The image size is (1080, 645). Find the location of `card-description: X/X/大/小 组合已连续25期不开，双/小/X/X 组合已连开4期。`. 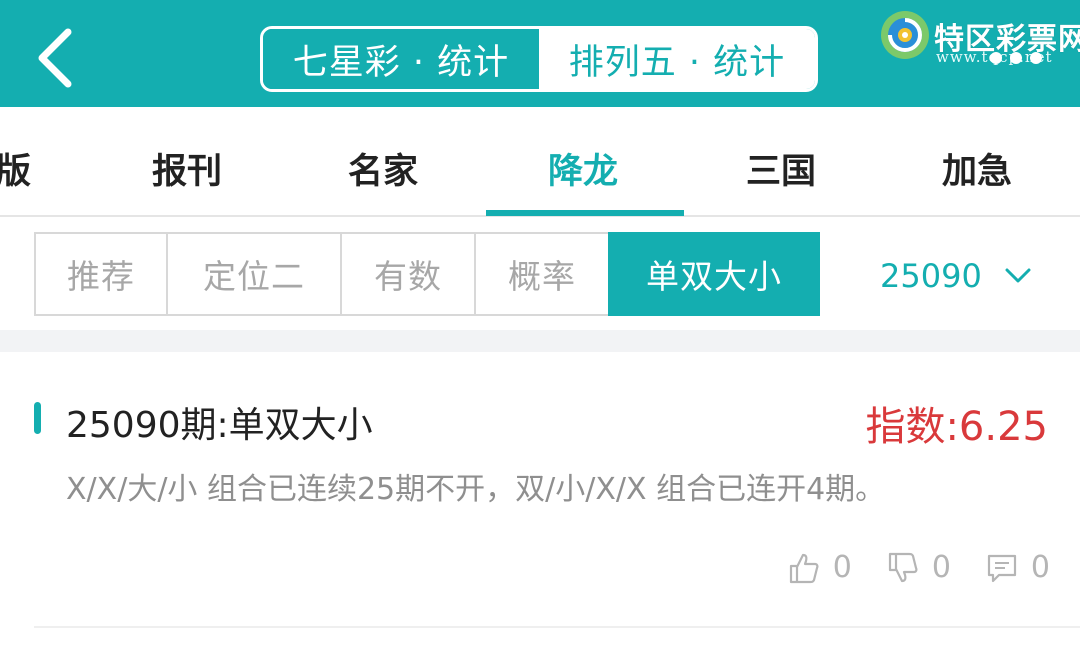

card-description: X/X/大/小 组合已连续25期不开，双/小/X/X 组合已连开4期。 is located at coordinates (476, 489).